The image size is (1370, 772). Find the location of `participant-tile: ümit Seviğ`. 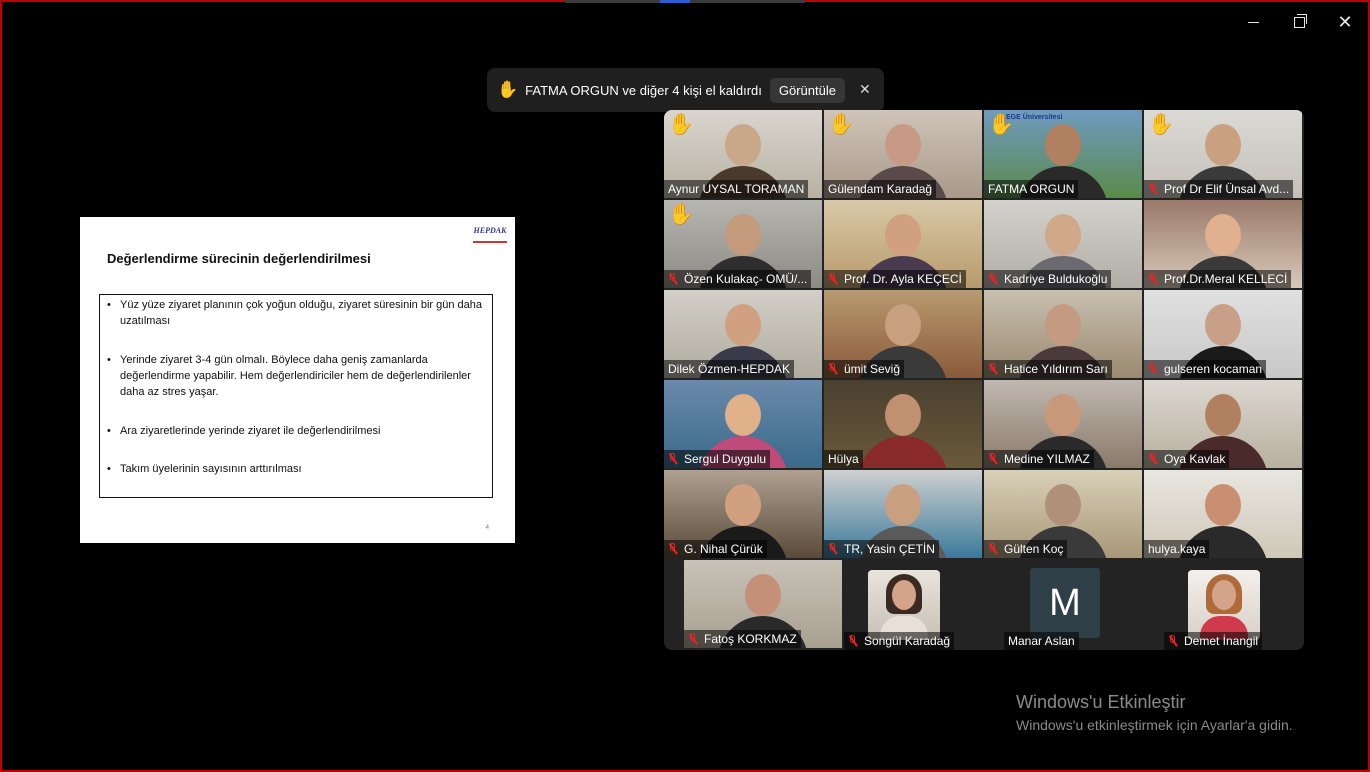

participant-tile: ümit Seviğ is located at coordinates (903, 334).